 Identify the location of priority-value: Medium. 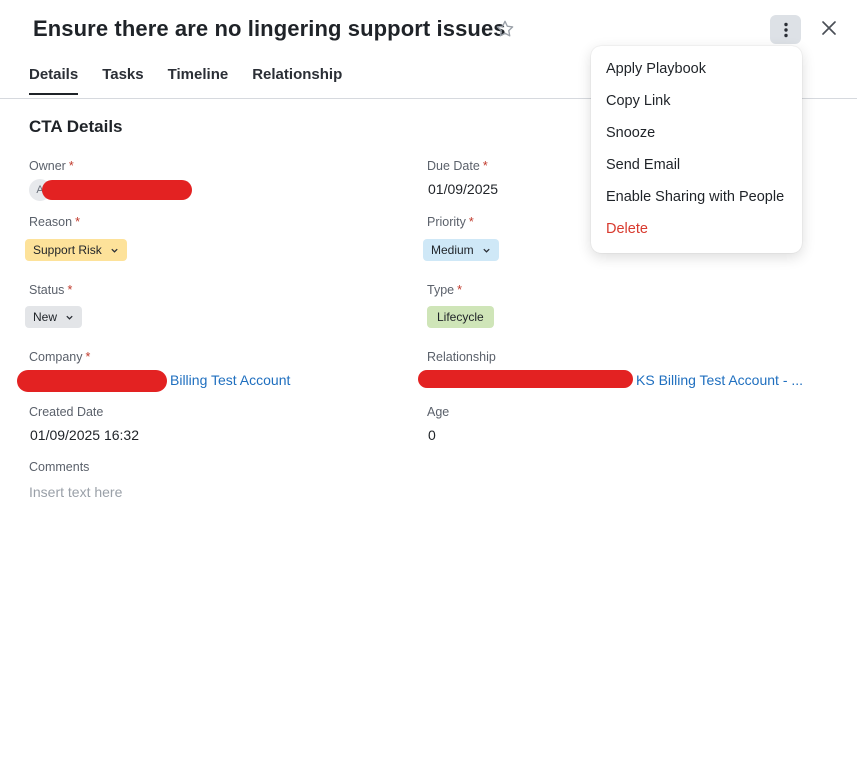
(452, 250).